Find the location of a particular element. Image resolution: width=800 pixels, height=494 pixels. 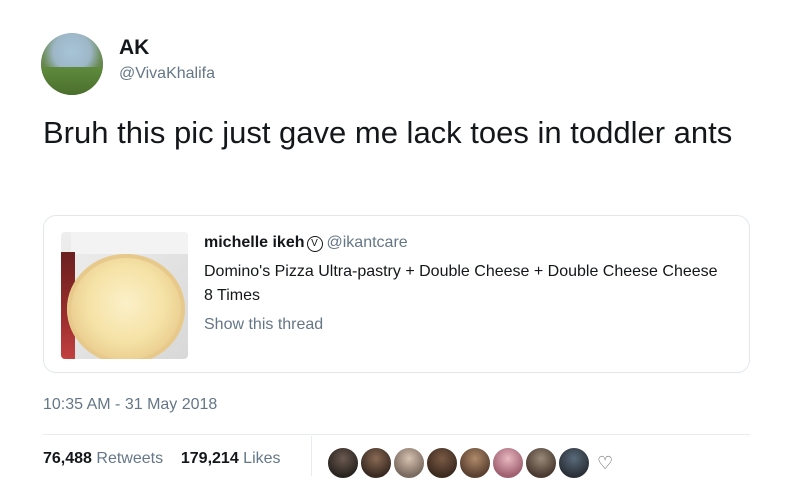

likers-avatars: ♡ is located at coordinates (470, 463).